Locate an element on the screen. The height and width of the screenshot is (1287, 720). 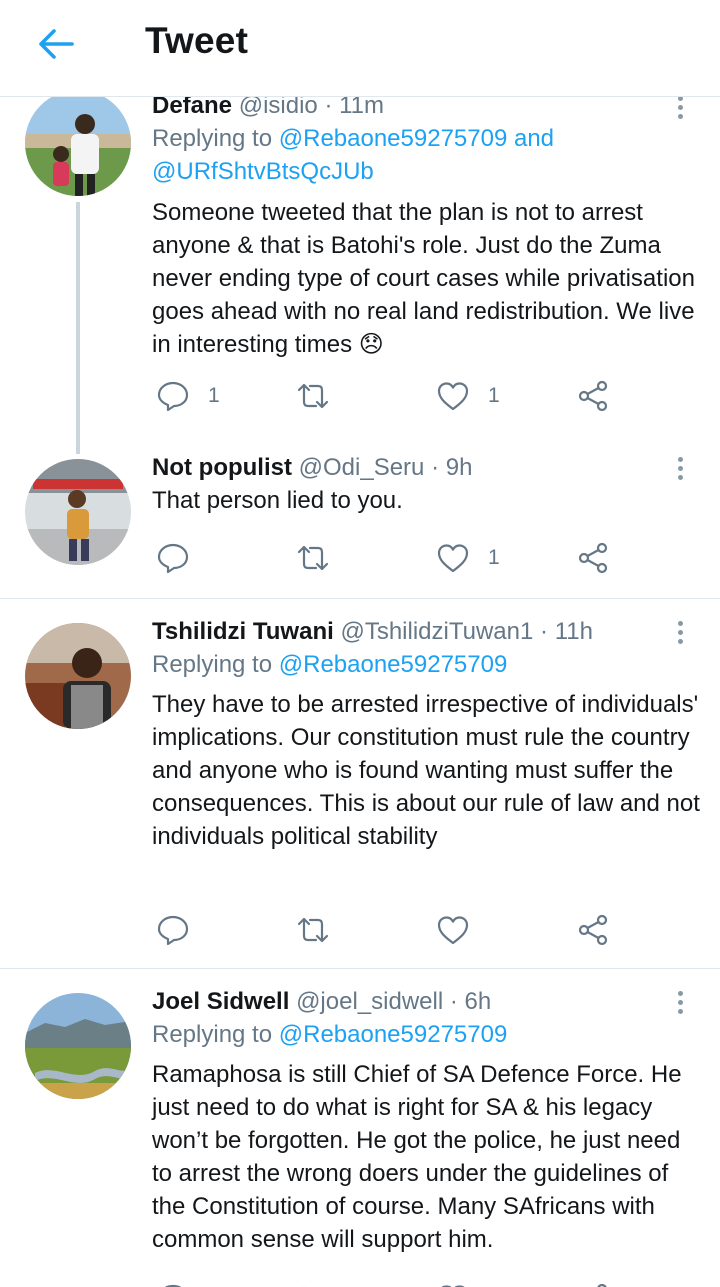
reply-and-link: and is located at coordinates (534, 138).